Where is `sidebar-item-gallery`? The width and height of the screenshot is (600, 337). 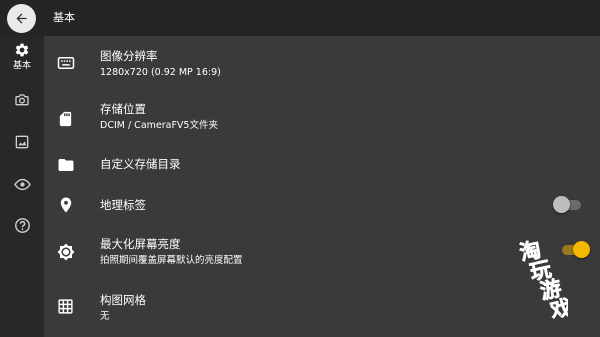
sidebar-item-gallery is located at coordinates (22, 142).